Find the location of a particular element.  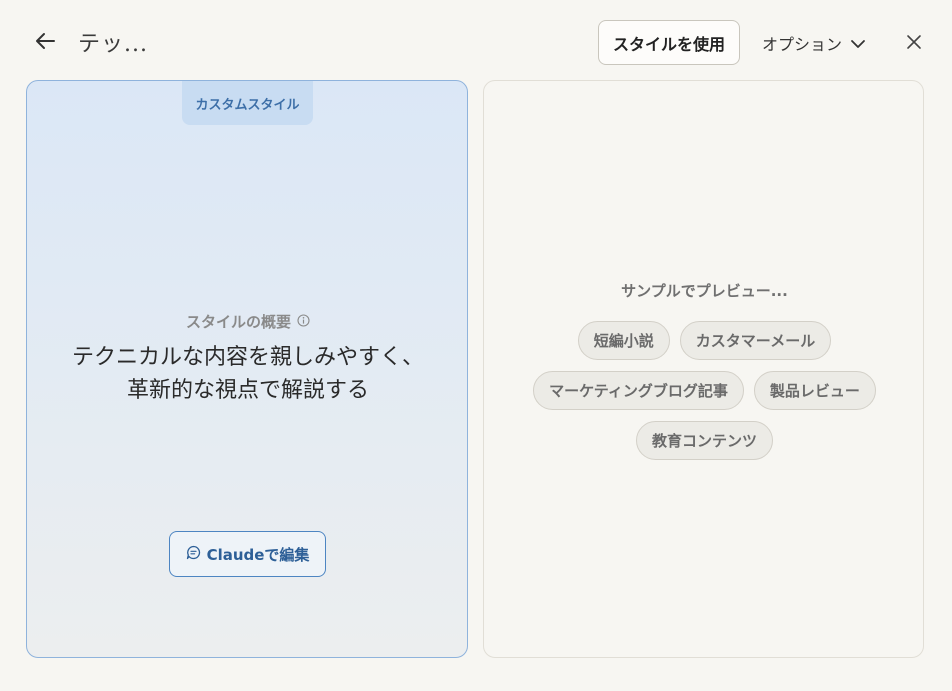

sample-chip-marketing-blog: マーケティングブログ記事 is located at coordinates (638, 390).